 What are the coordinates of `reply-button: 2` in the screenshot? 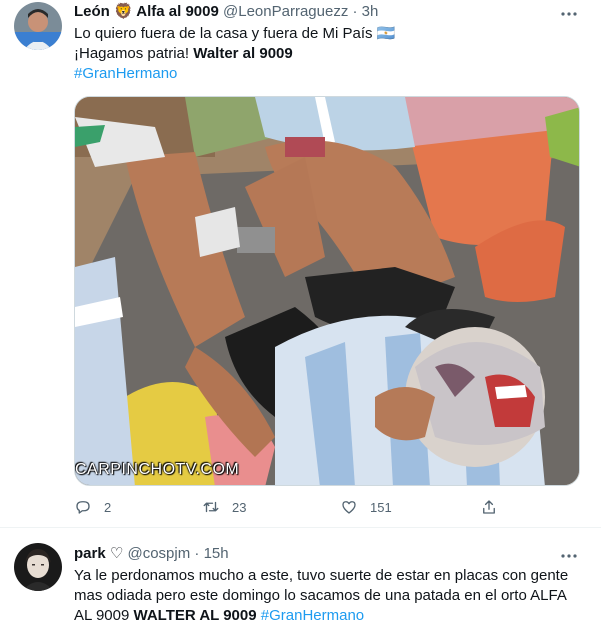 It's located at (92, 507).